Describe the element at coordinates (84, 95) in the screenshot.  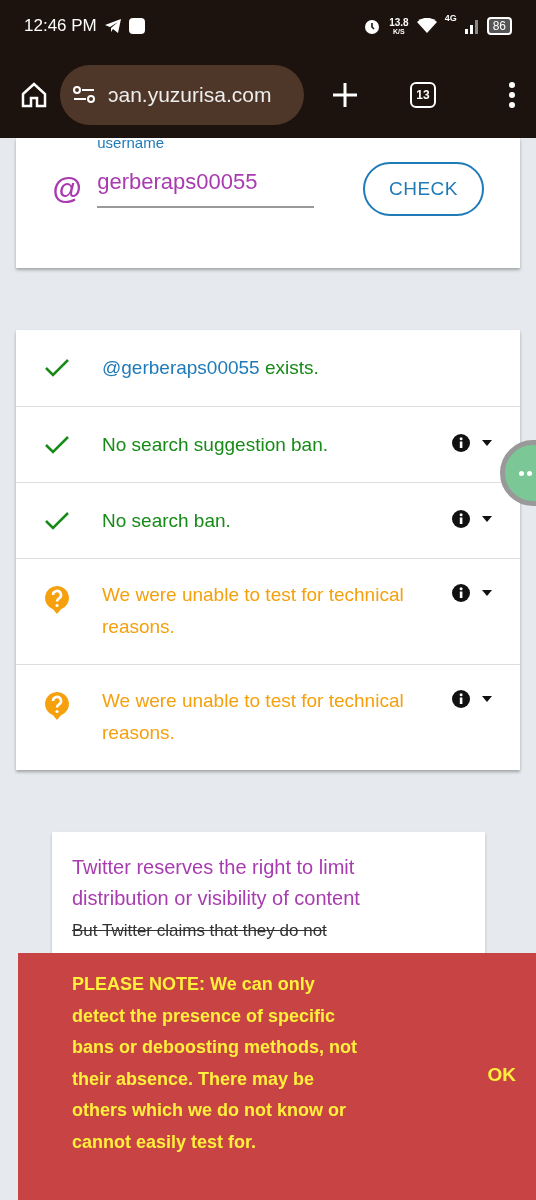
I see `site-settings-icon` at that location.